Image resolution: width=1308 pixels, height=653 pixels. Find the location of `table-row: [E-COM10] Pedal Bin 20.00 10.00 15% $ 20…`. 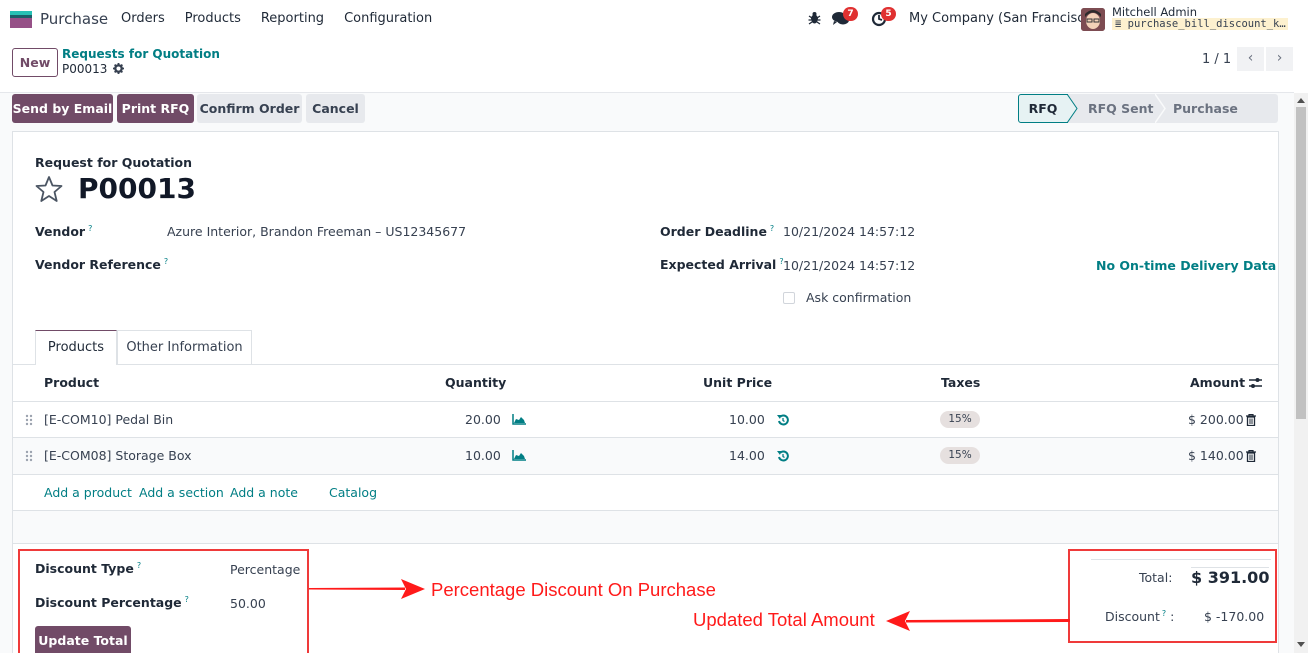

table-row: [E-COM10] Pedal Bin 20.00 10.00 15% $ 20… is located at coordinates (645, 420).